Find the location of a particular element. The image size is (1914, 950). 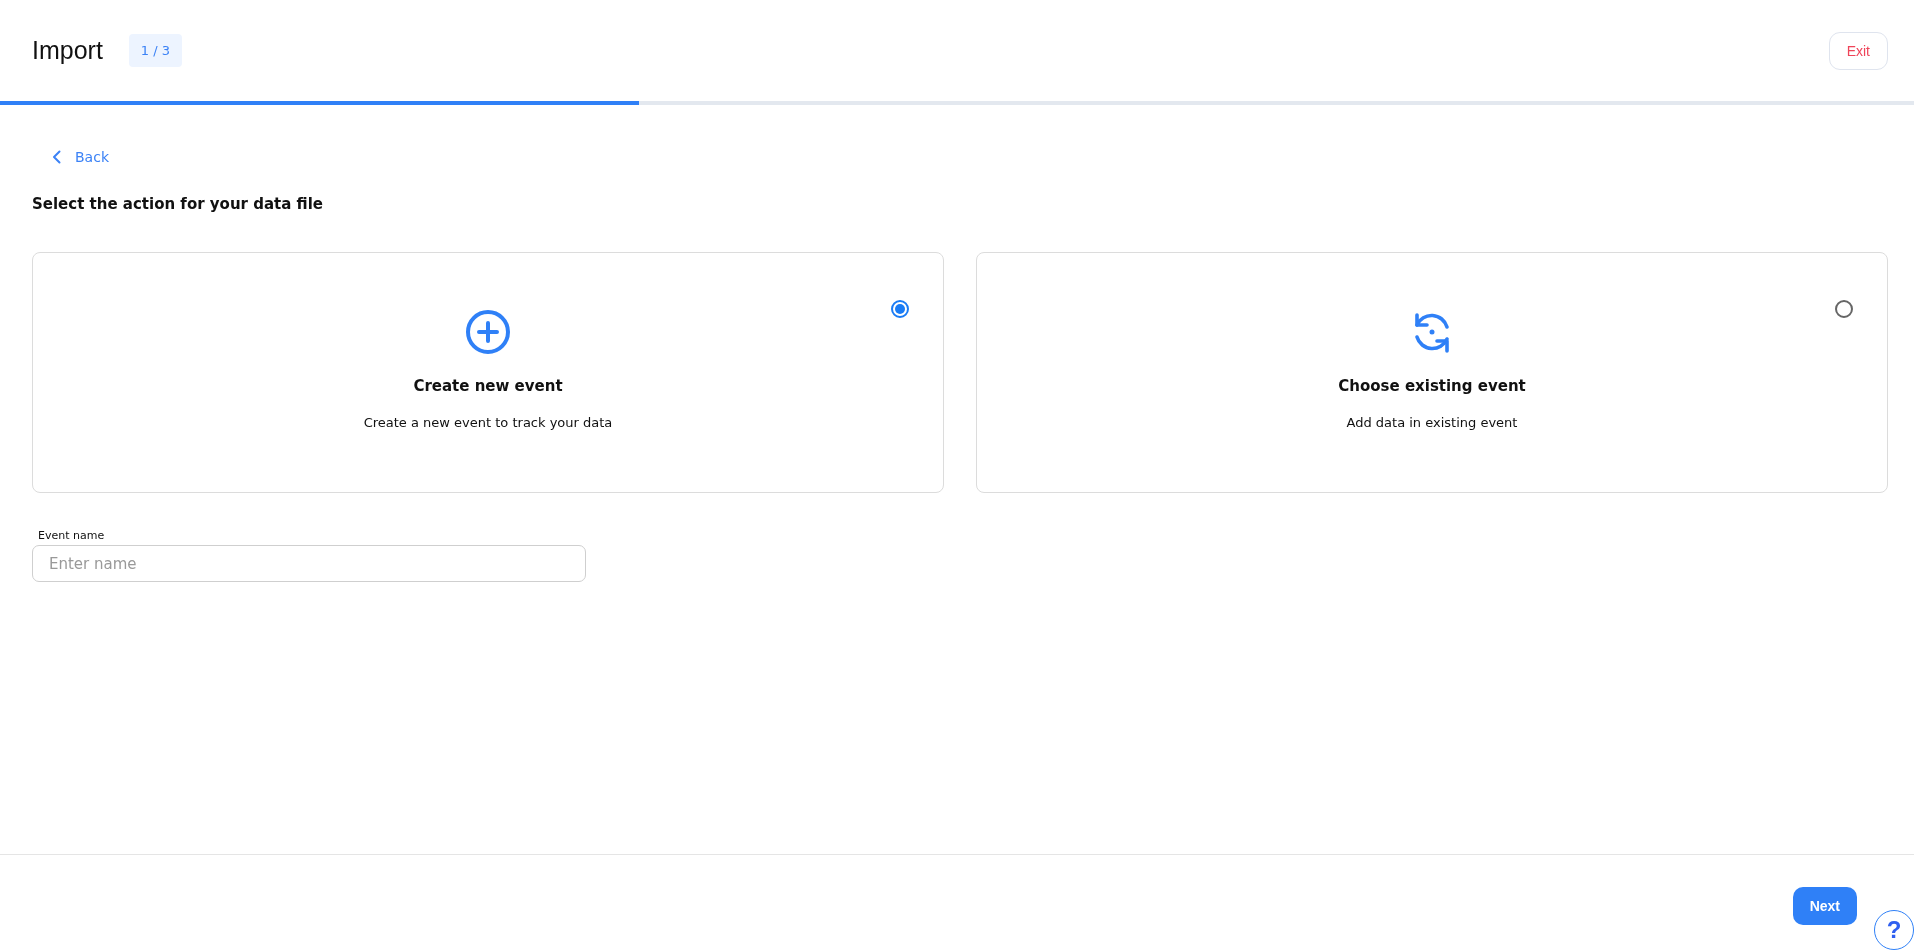

help-button: ? is located at coordinates (1894, 930).